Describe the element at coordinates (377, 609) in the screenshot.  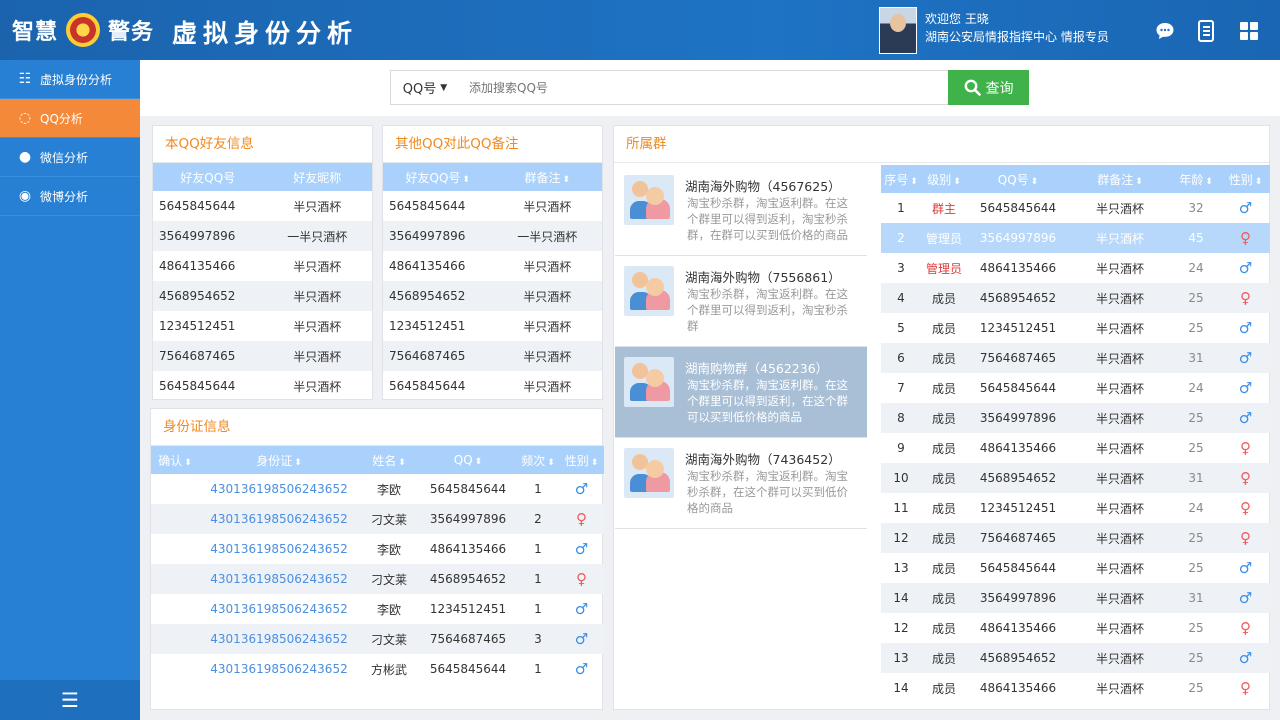
I see `table-row: 430136198506243652 李欧 1234512451 1 ♂` at that location.